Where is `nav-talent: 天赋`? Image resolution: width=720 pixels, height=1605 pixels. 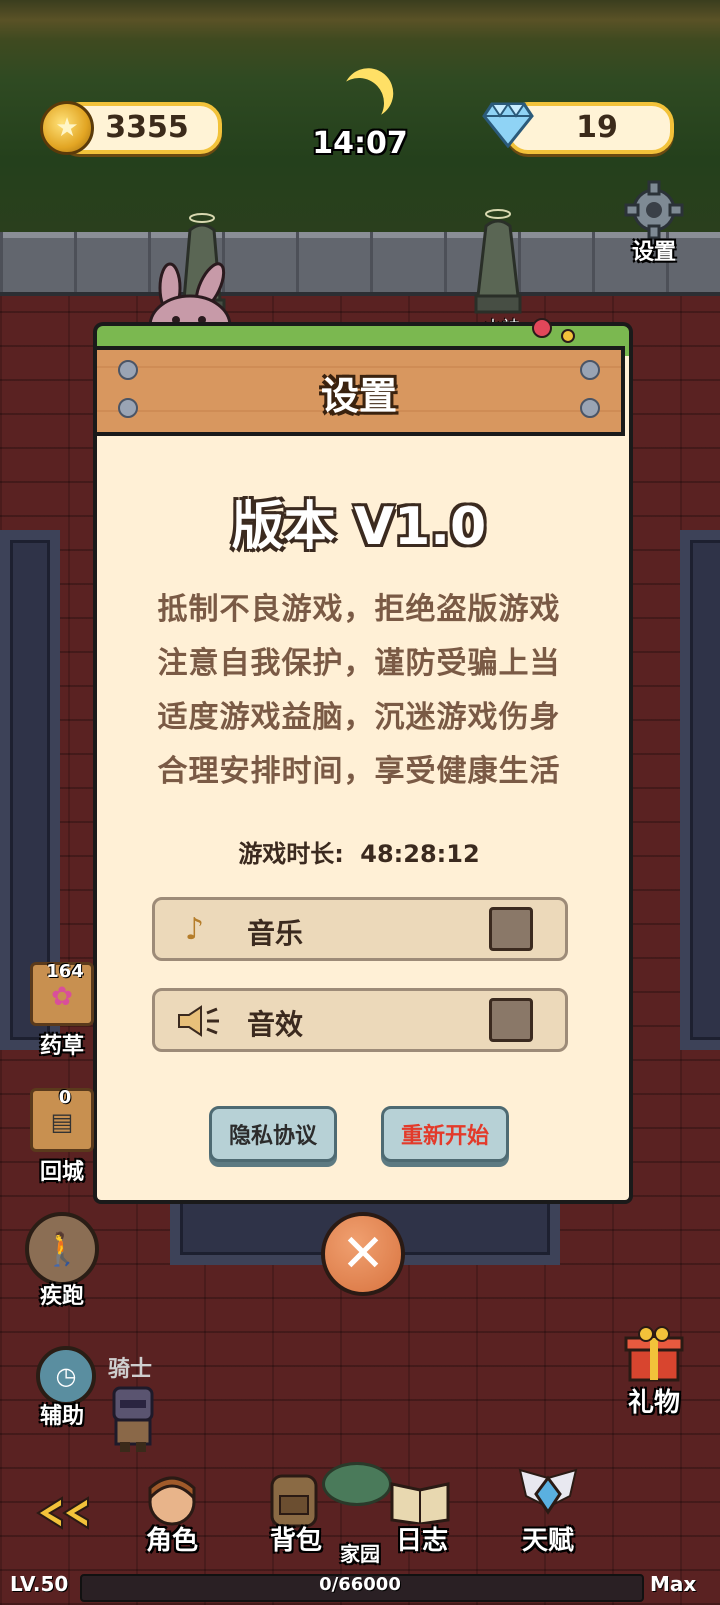 nav-talent: 天赋 is located at coordinates (548, 1538).